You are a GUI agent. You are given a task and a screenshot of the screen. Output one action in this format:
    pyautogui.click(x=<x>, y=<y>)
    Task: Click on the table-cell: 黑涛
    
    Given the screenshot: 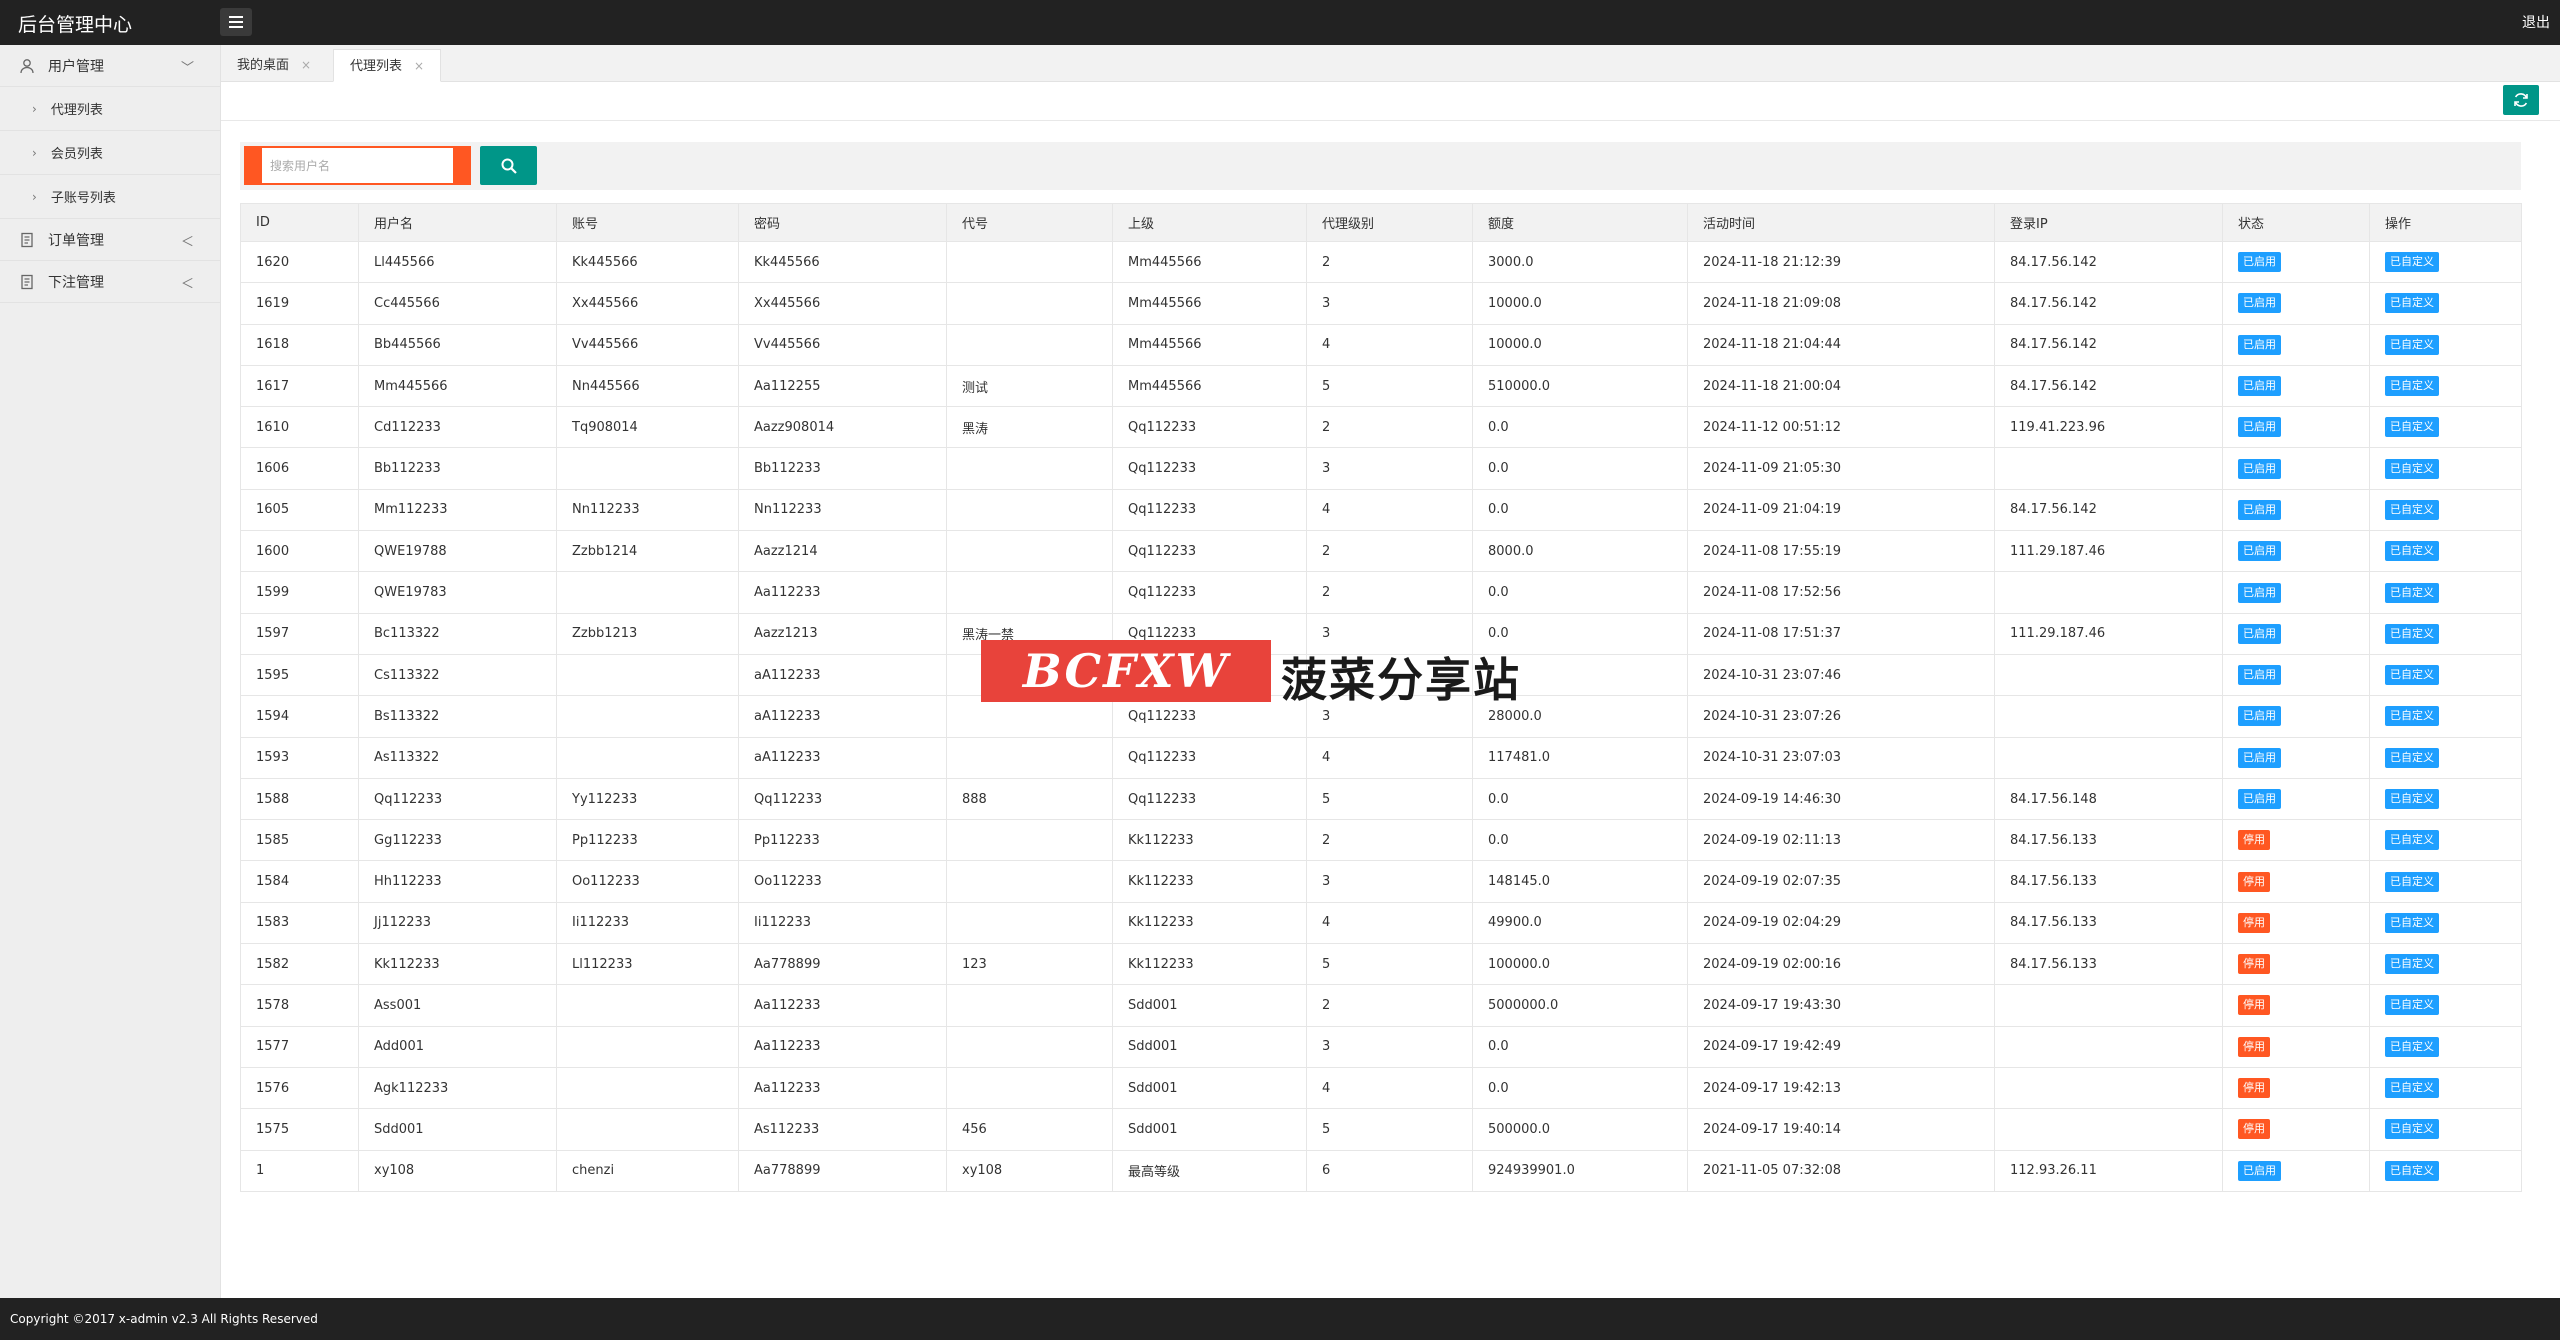 What is the action you would take?
    pyautogui.click(x=1029, y=427)
    